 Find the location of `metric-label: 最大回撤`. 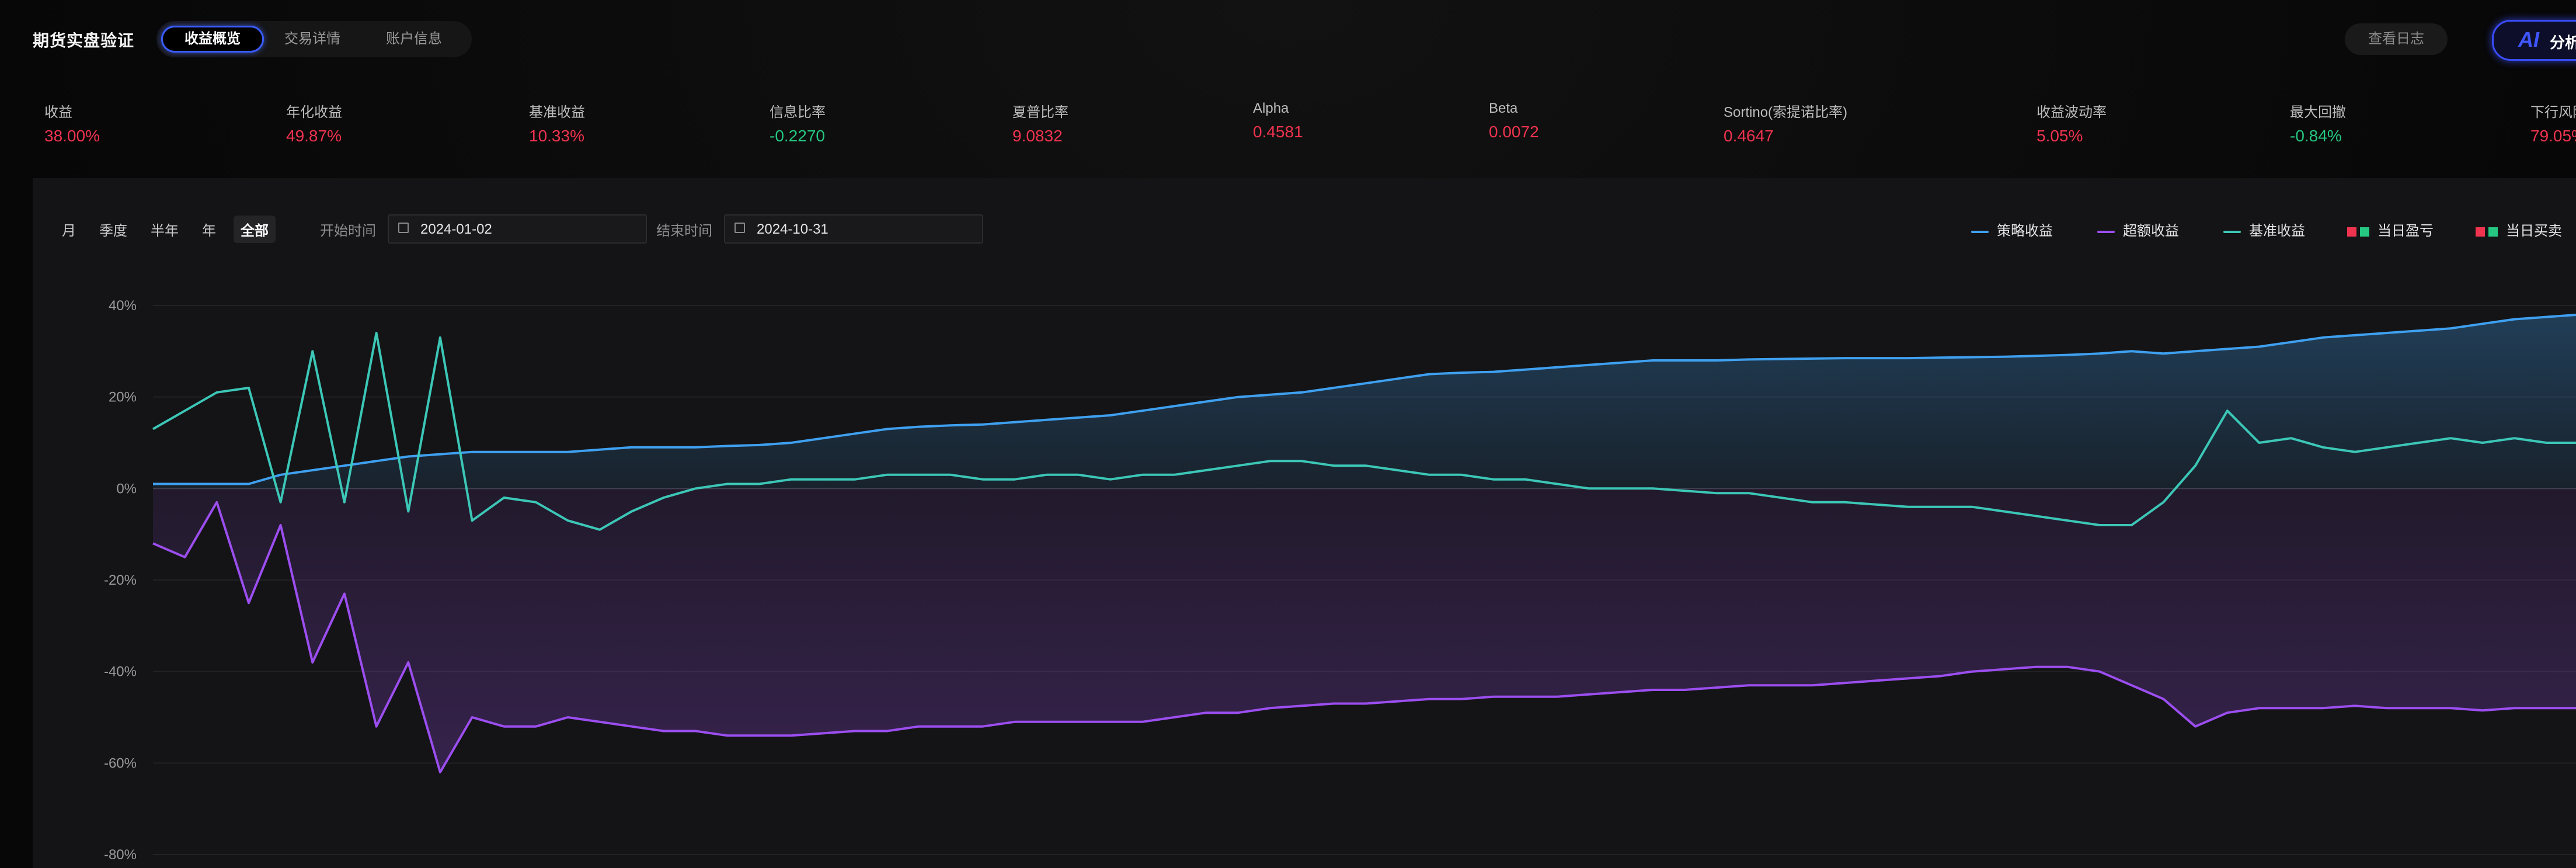

metric-label: 最大回撤 is located at coordinates (2318, 112).